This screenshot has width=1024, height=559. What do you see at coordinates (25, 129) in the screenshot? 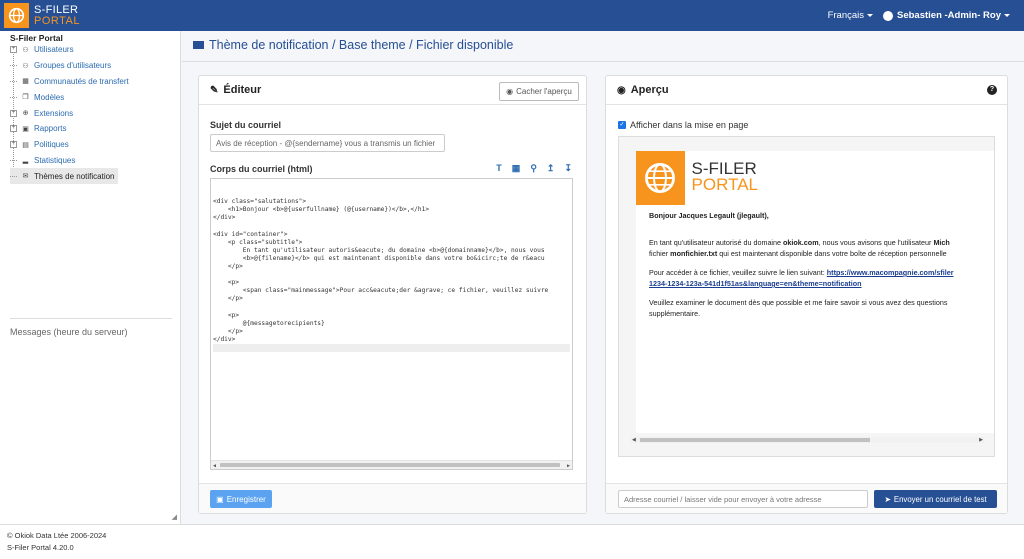
I see `file-icon: ▣` at bounding box center [25, 129].